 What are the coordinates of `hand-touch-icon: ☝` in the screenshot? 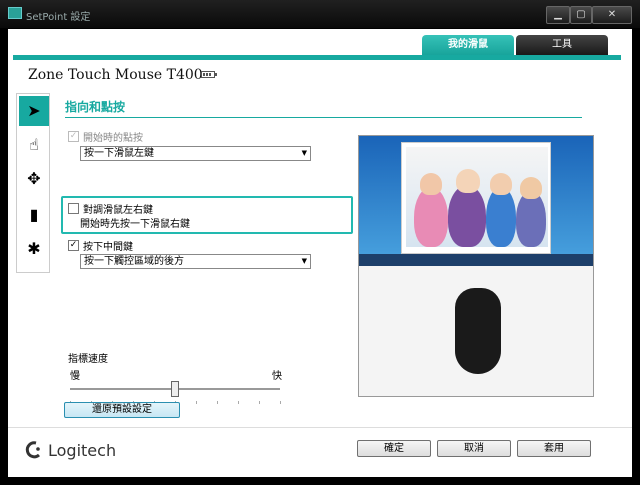 It's located at (34, 144).